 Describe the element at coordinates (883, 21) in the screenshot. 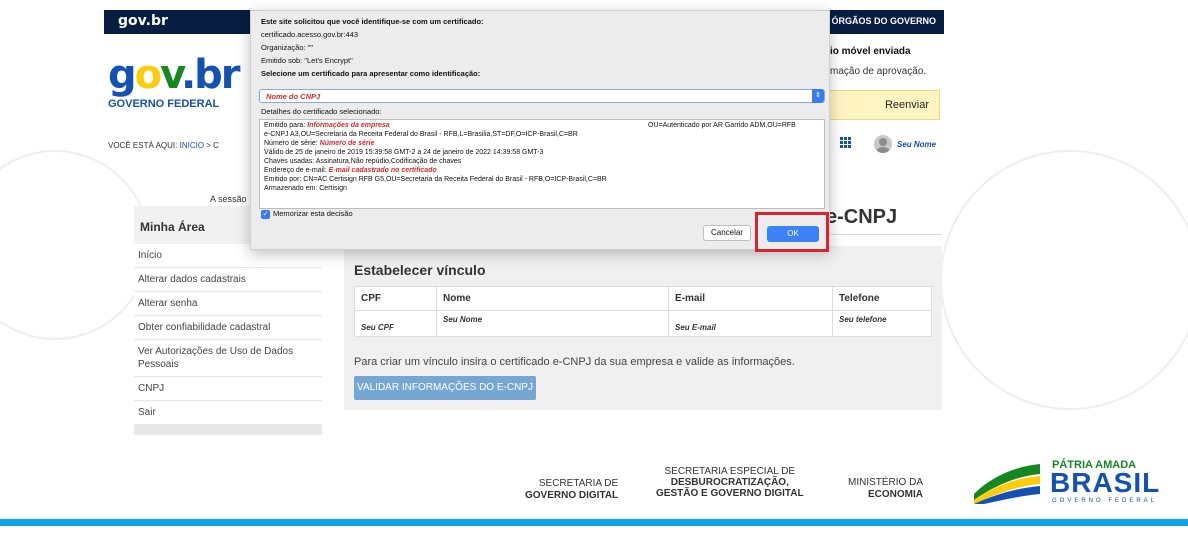

I see `orgaos-governo-link: ÓRGÃOS DO GOVERNO` at that location.